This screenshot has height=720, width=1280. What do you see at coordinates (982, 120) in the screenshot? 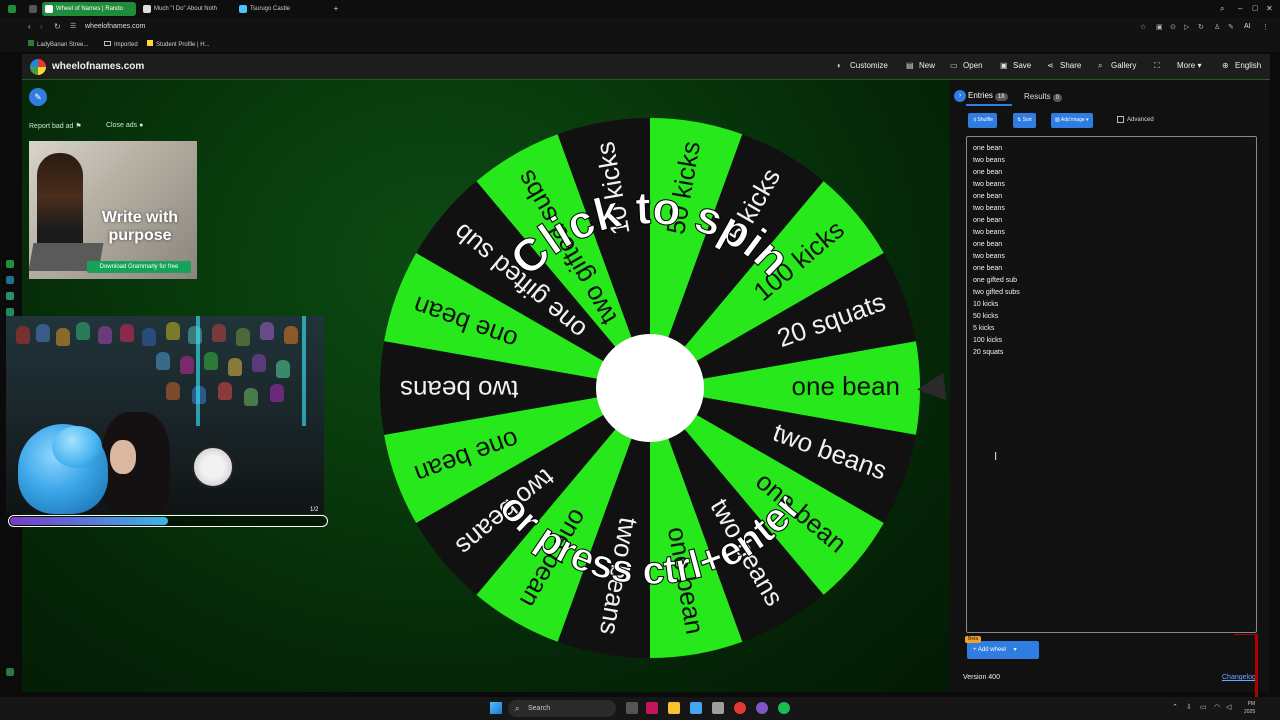
I see `shuffle-button: ⤨ Shuffle` at bounding box center [982, 120].